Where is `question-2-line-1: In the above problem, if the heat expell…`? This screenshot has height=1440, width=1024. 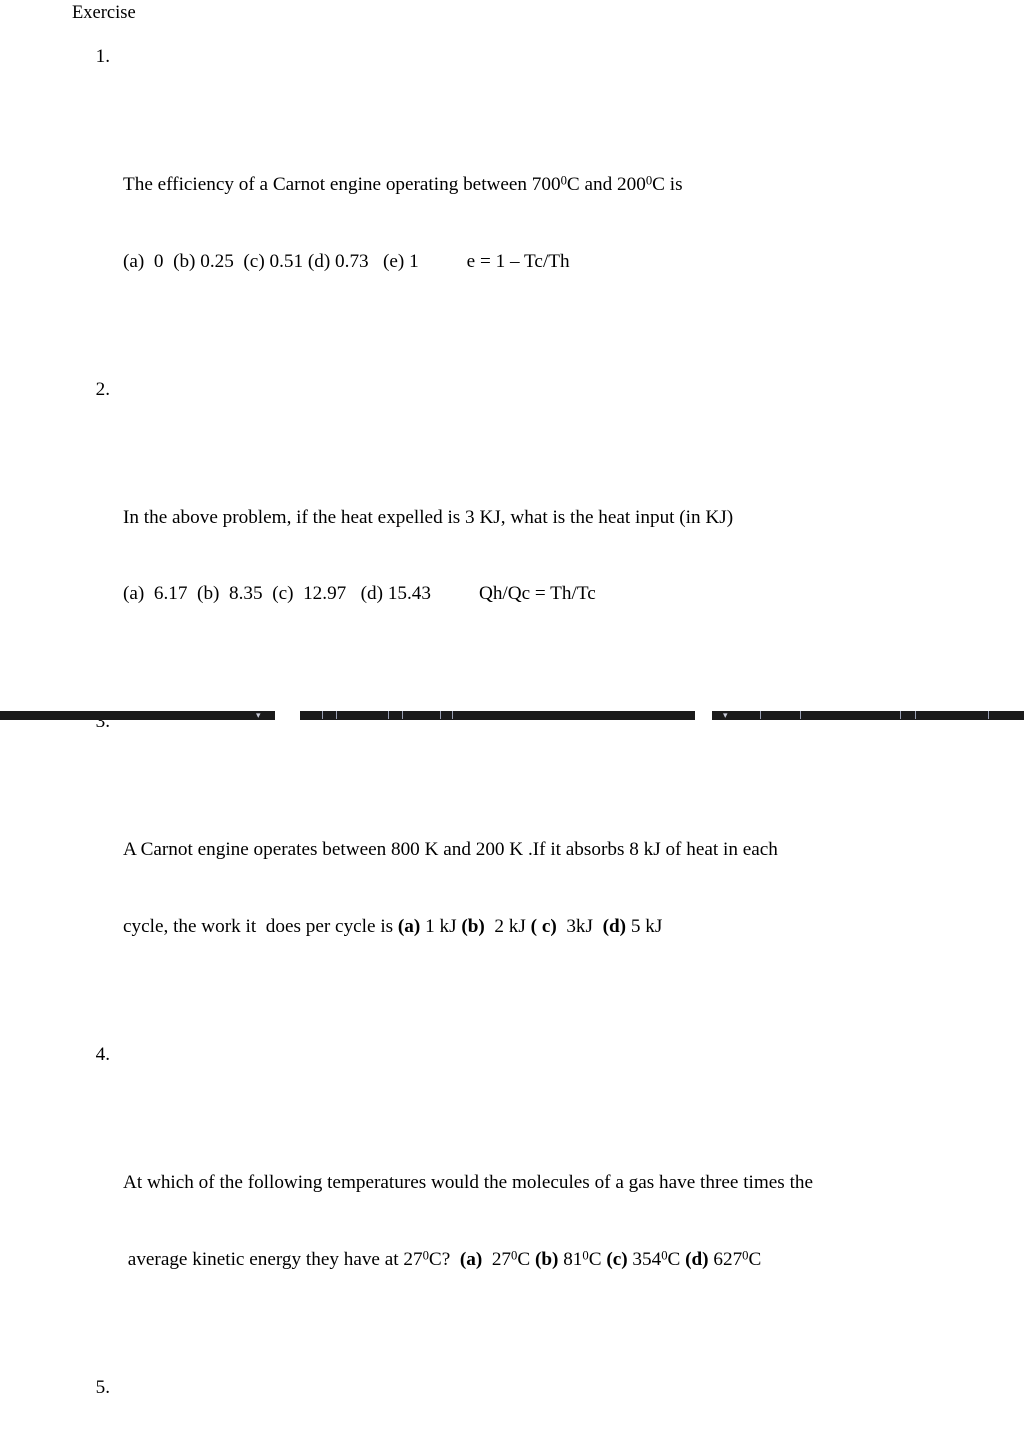 question-2-line-1: In the above problem, if the heat expell… is located at coordinates (428, 517).